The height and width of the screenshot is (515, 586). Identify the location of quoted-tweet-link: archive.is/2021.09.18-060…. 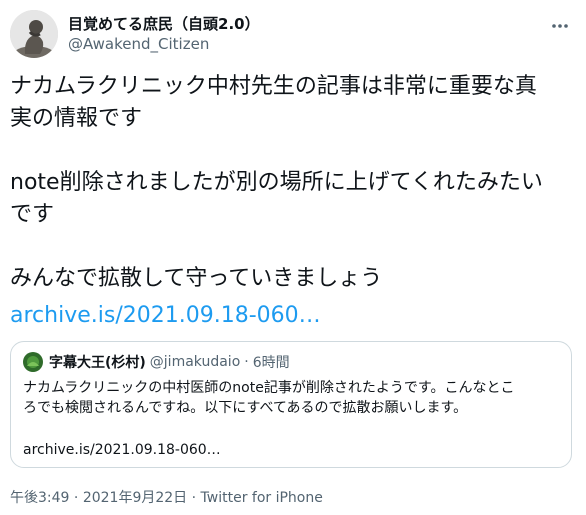
(122, 450).